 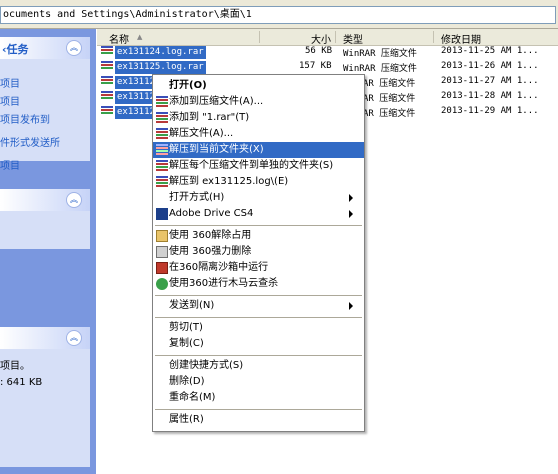 I want to click on task-link-5: 项目, so click(x=10, y=164).